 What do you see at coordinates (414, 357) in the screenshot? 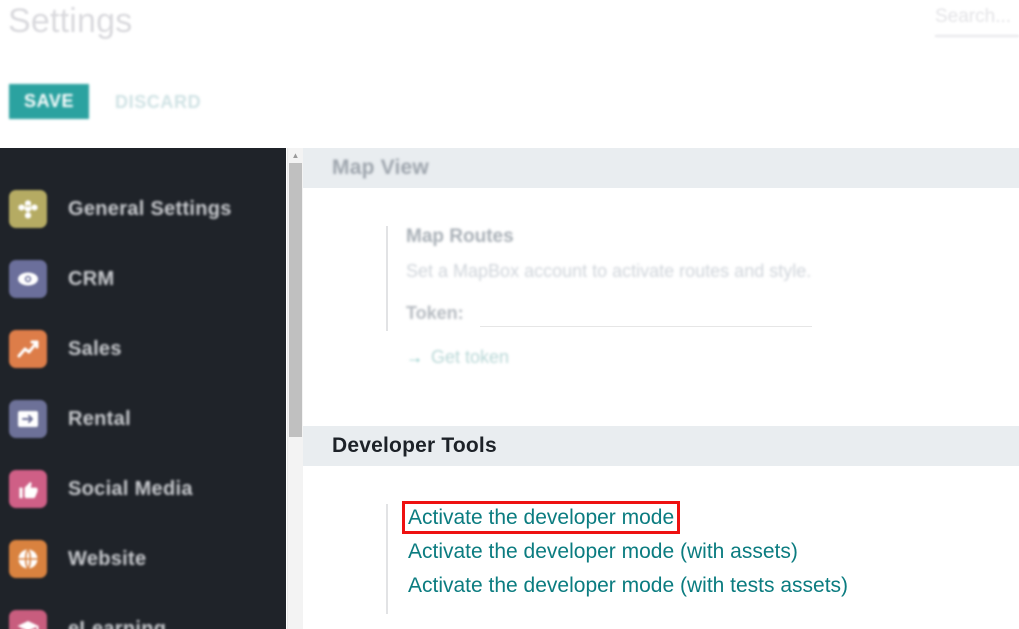
I see `arrow-right-icon: →` at bounding box center [414, 357].